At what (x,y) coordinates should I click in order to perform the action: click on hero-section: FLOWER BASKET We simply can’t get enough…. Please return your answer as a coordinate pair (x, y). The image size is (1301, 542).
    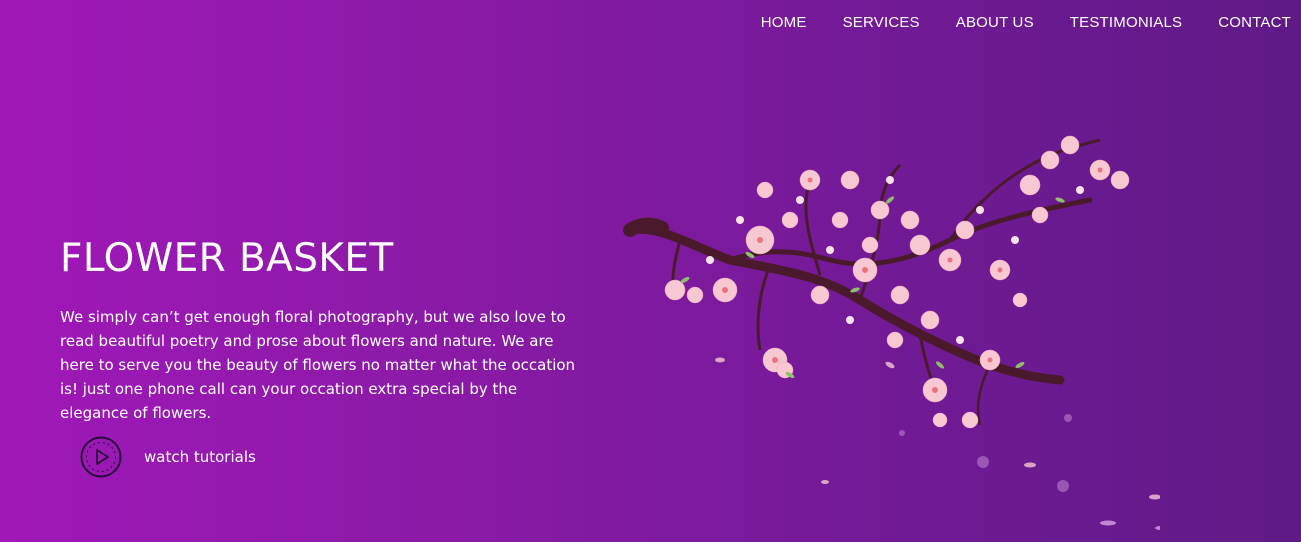
    Looking at the image, I should click on (330, 330).